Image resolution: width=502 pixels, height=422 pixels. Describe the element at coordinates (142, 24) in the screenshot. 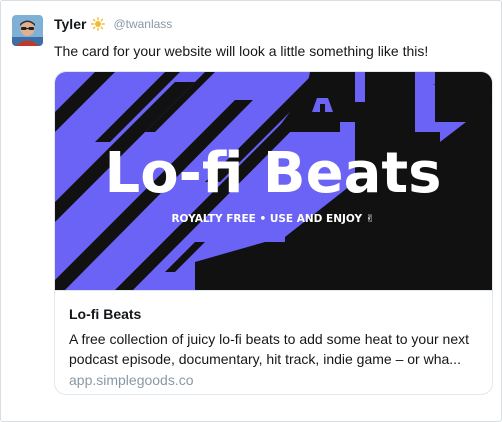

I see `user-handle: @twanlass` at that location.